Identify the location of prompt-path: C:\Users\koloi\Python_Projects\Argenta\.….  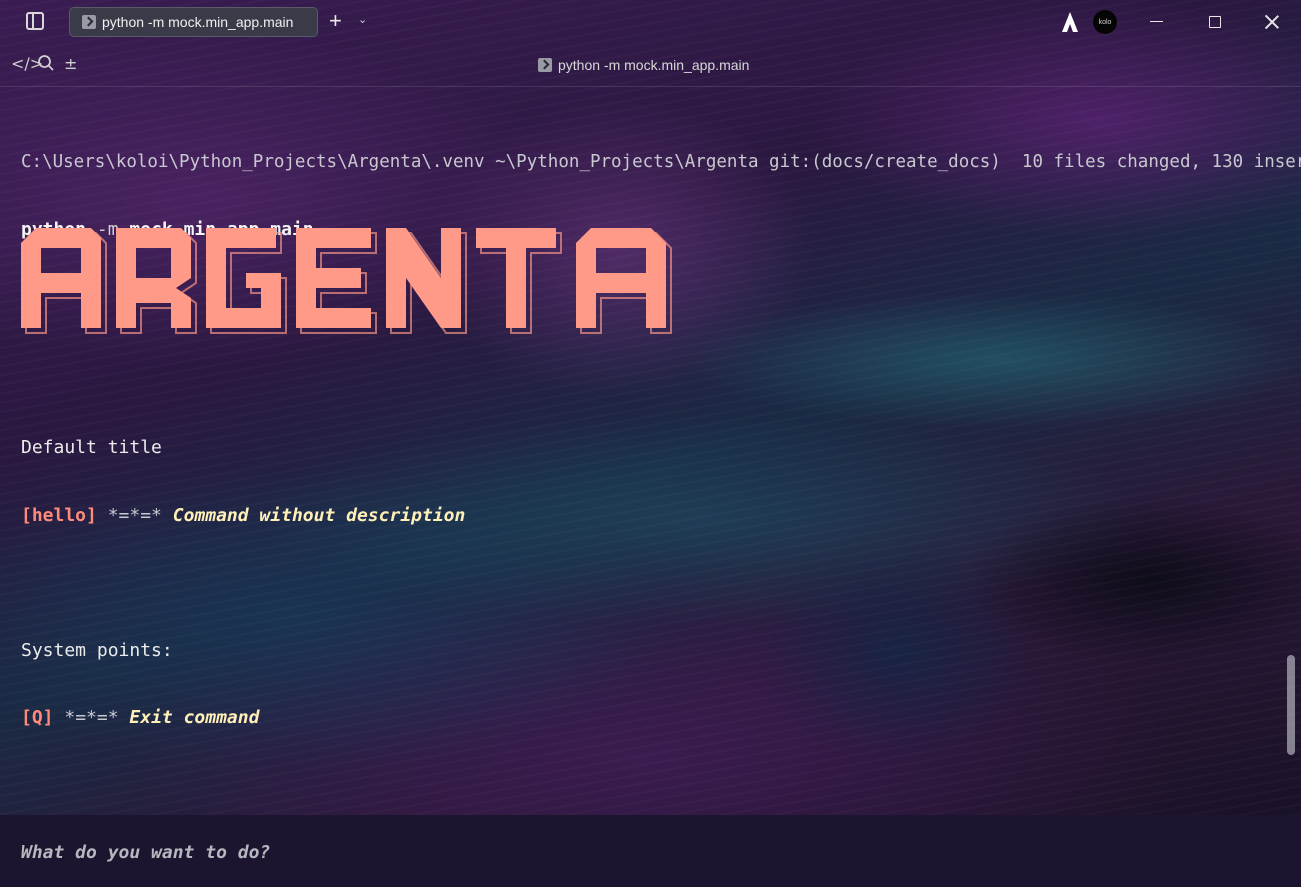
(661, 162).